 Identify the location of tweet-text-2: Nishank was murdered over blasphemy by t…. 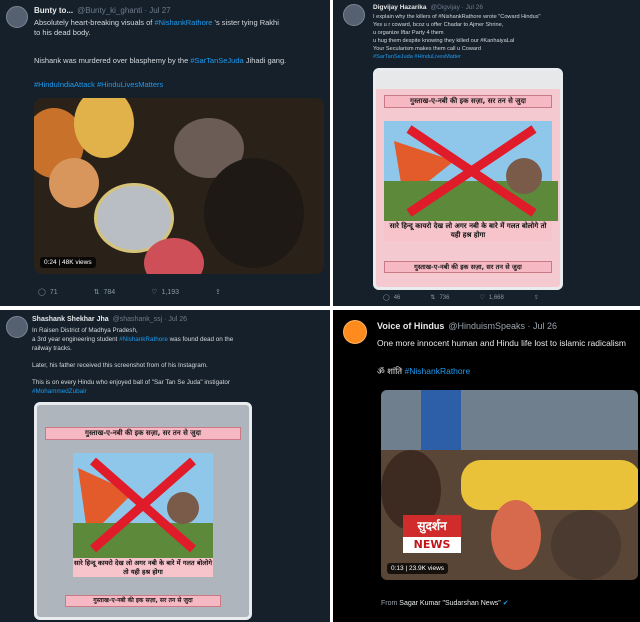
(180, 61).